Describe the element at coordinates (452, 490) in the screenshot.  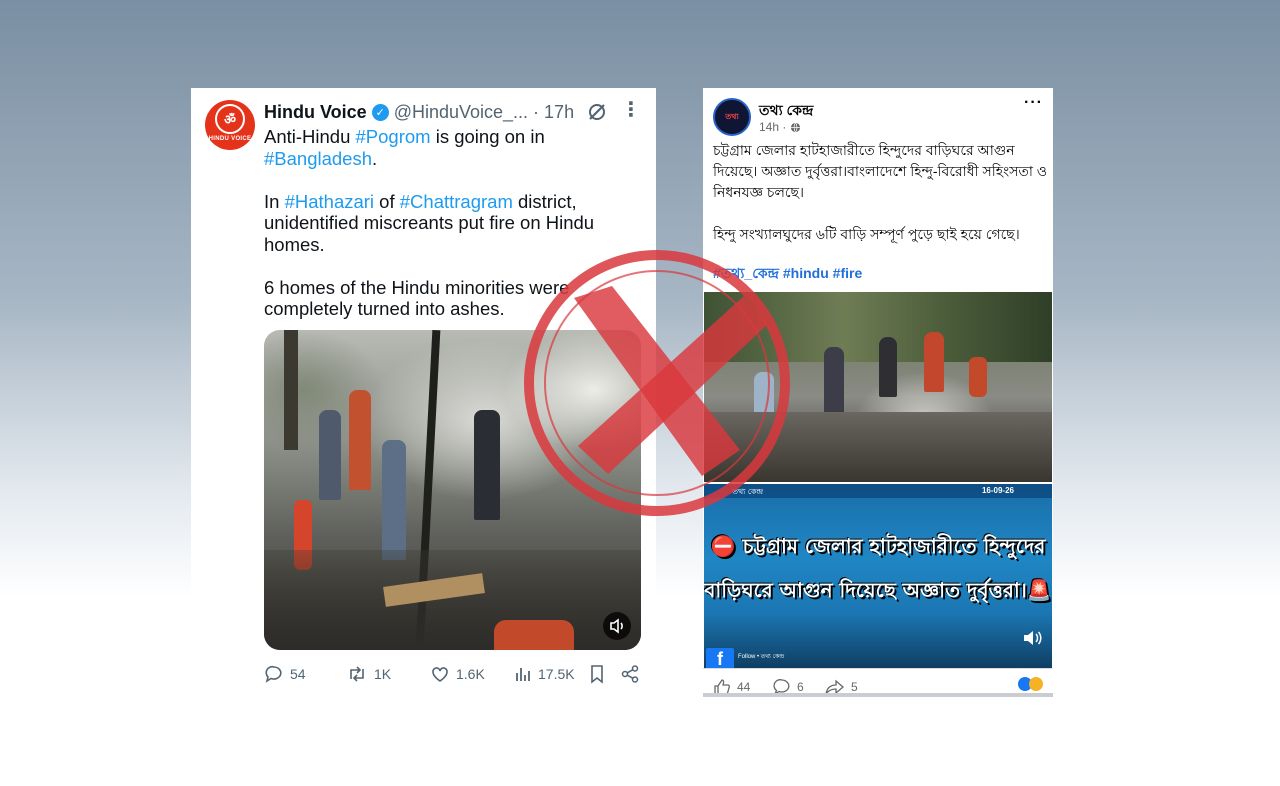
I see `tweet-video` at that location.